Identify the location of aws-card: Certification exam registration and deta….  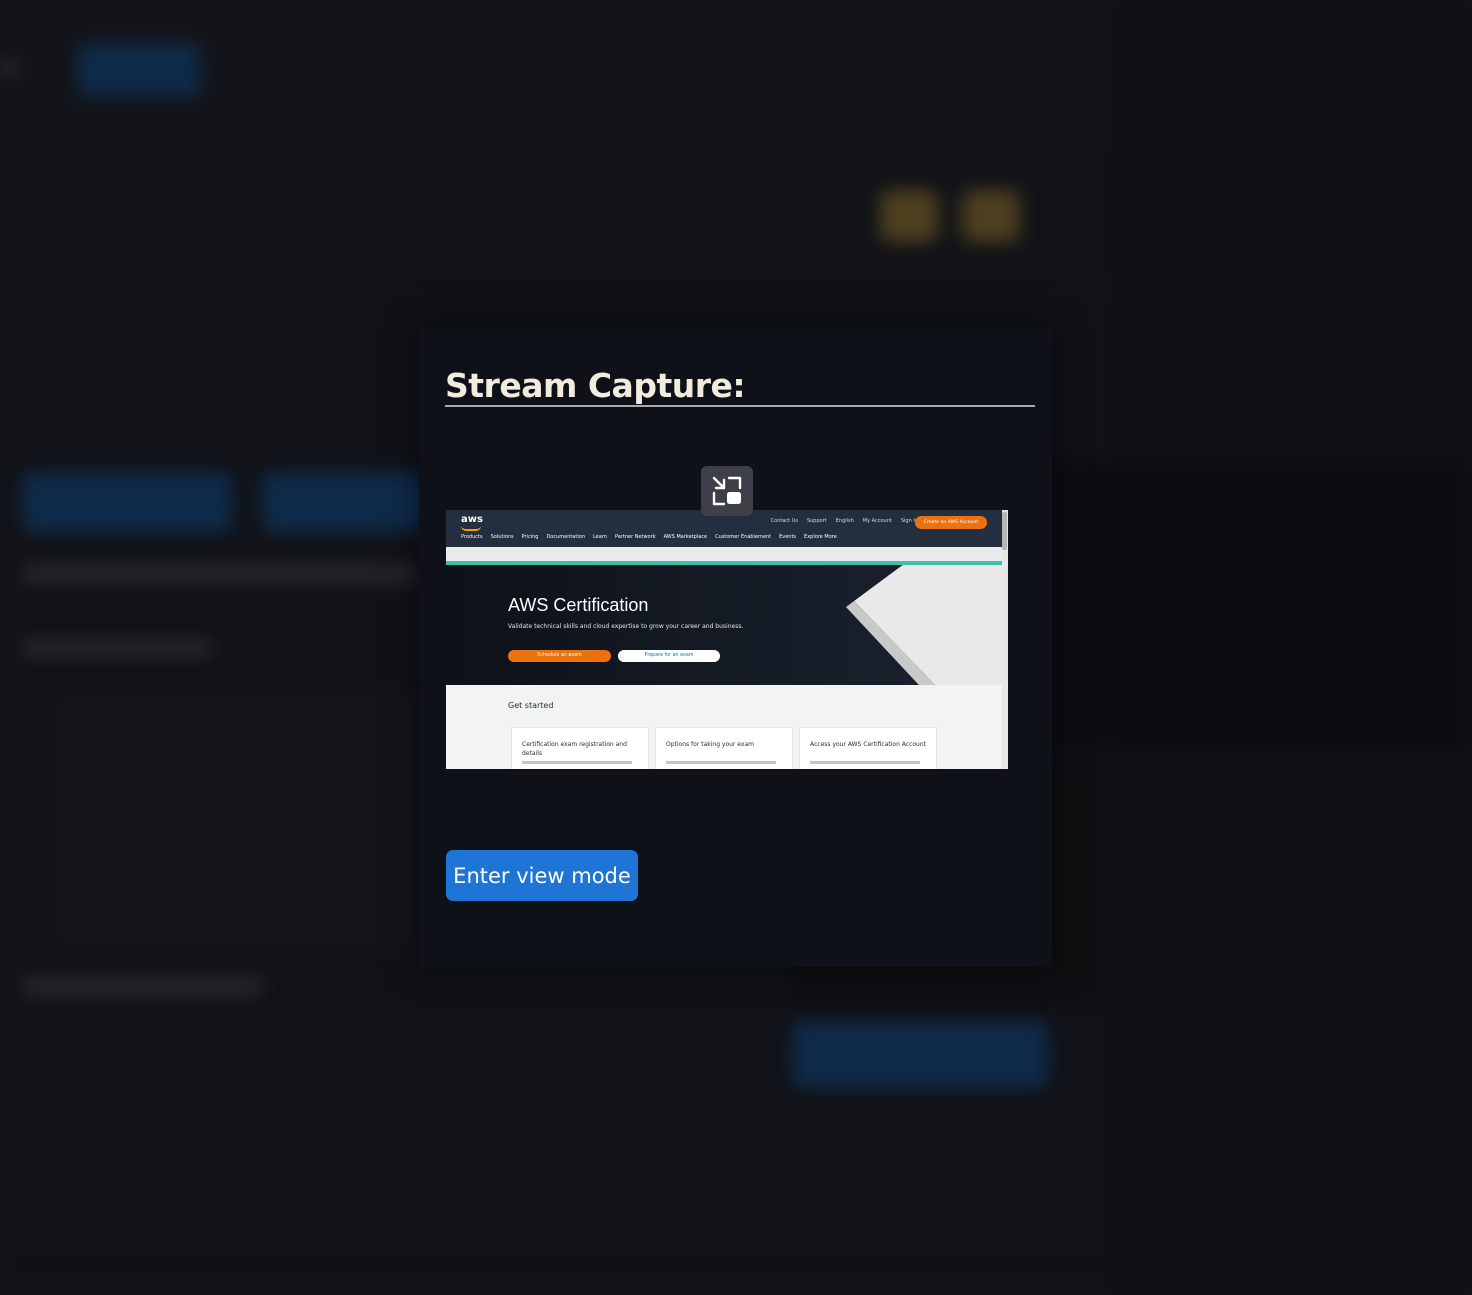
(580, 748).